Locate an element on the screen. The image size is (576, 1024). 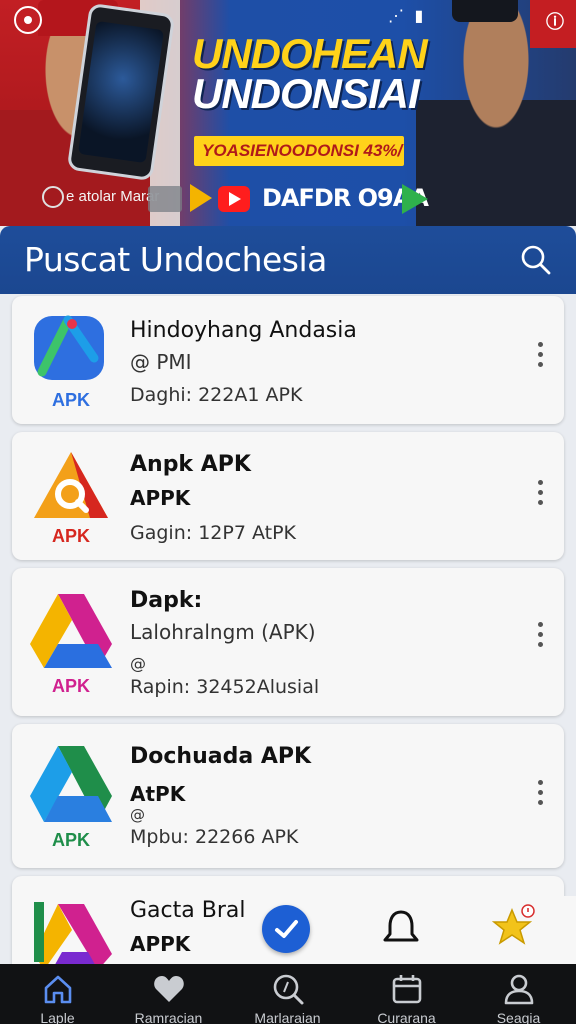
home-icon is located at coordinates (57, 989).